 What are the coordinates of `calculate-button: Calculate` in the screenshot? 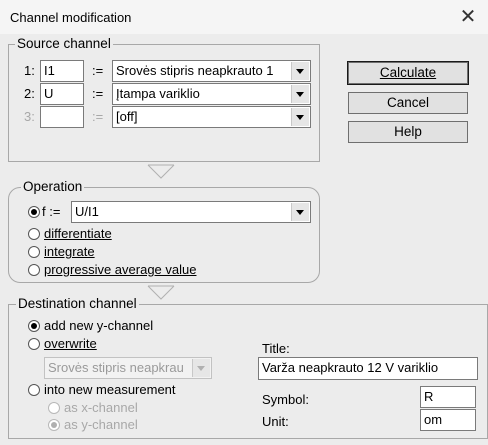 It's located at (408, 73).